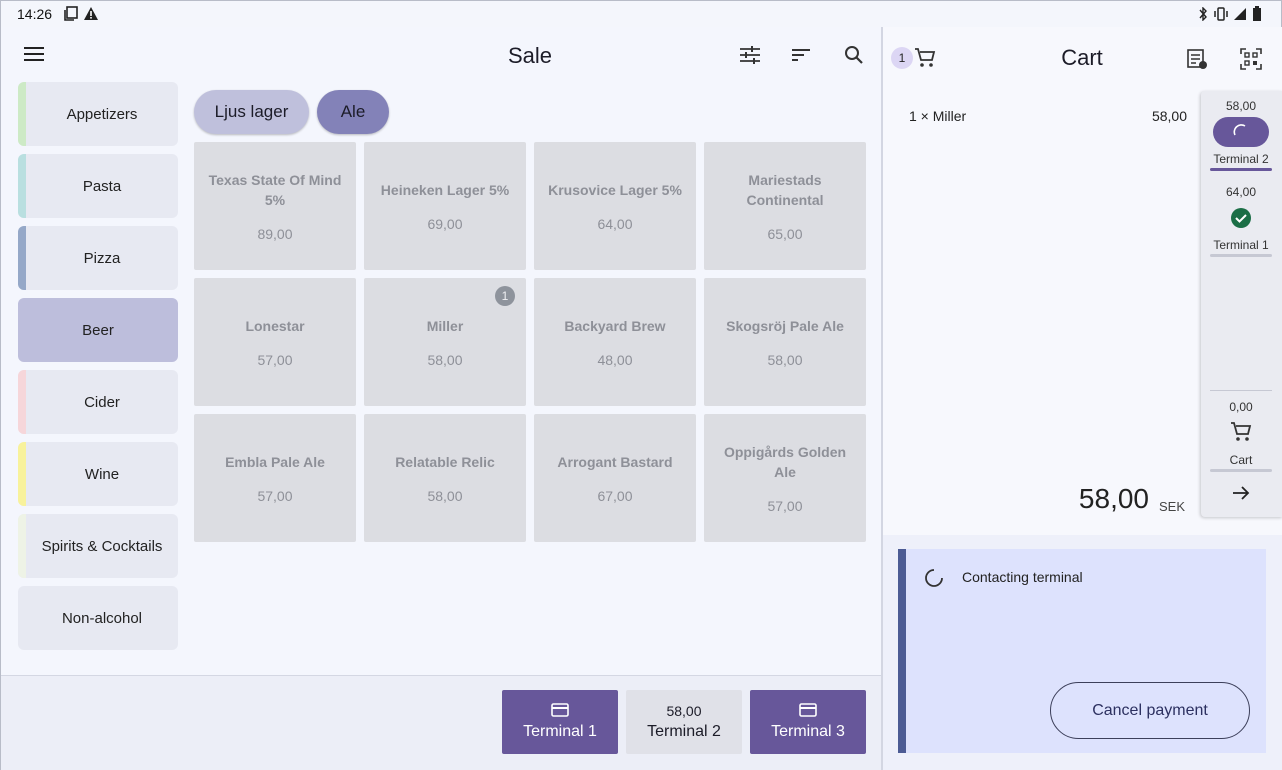 This screenshot has height=770, width=1282. Describe the element at coordinates (71, 14) in the screenshot. I see `screen-icon` at that location.